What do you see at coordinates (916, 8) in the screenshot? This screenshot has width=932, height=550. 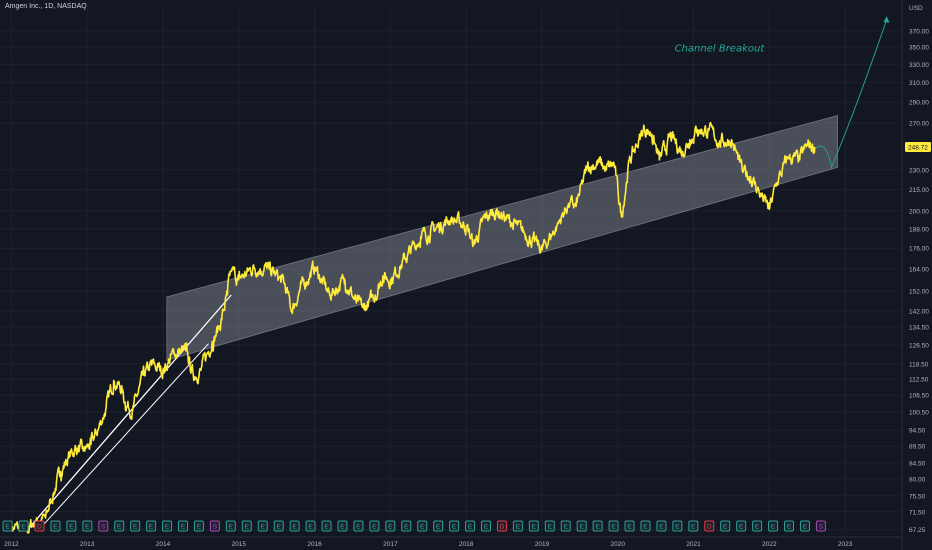 I see `y-axis-unit: USD` at bounding box center [916, 8].